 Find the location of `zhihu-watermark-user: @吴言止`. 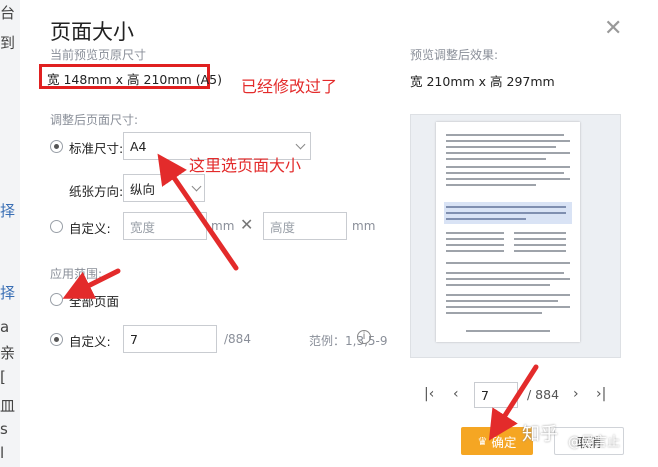

zhihu-watermark-user: @吴言止 is located at coordinates (594, 442).